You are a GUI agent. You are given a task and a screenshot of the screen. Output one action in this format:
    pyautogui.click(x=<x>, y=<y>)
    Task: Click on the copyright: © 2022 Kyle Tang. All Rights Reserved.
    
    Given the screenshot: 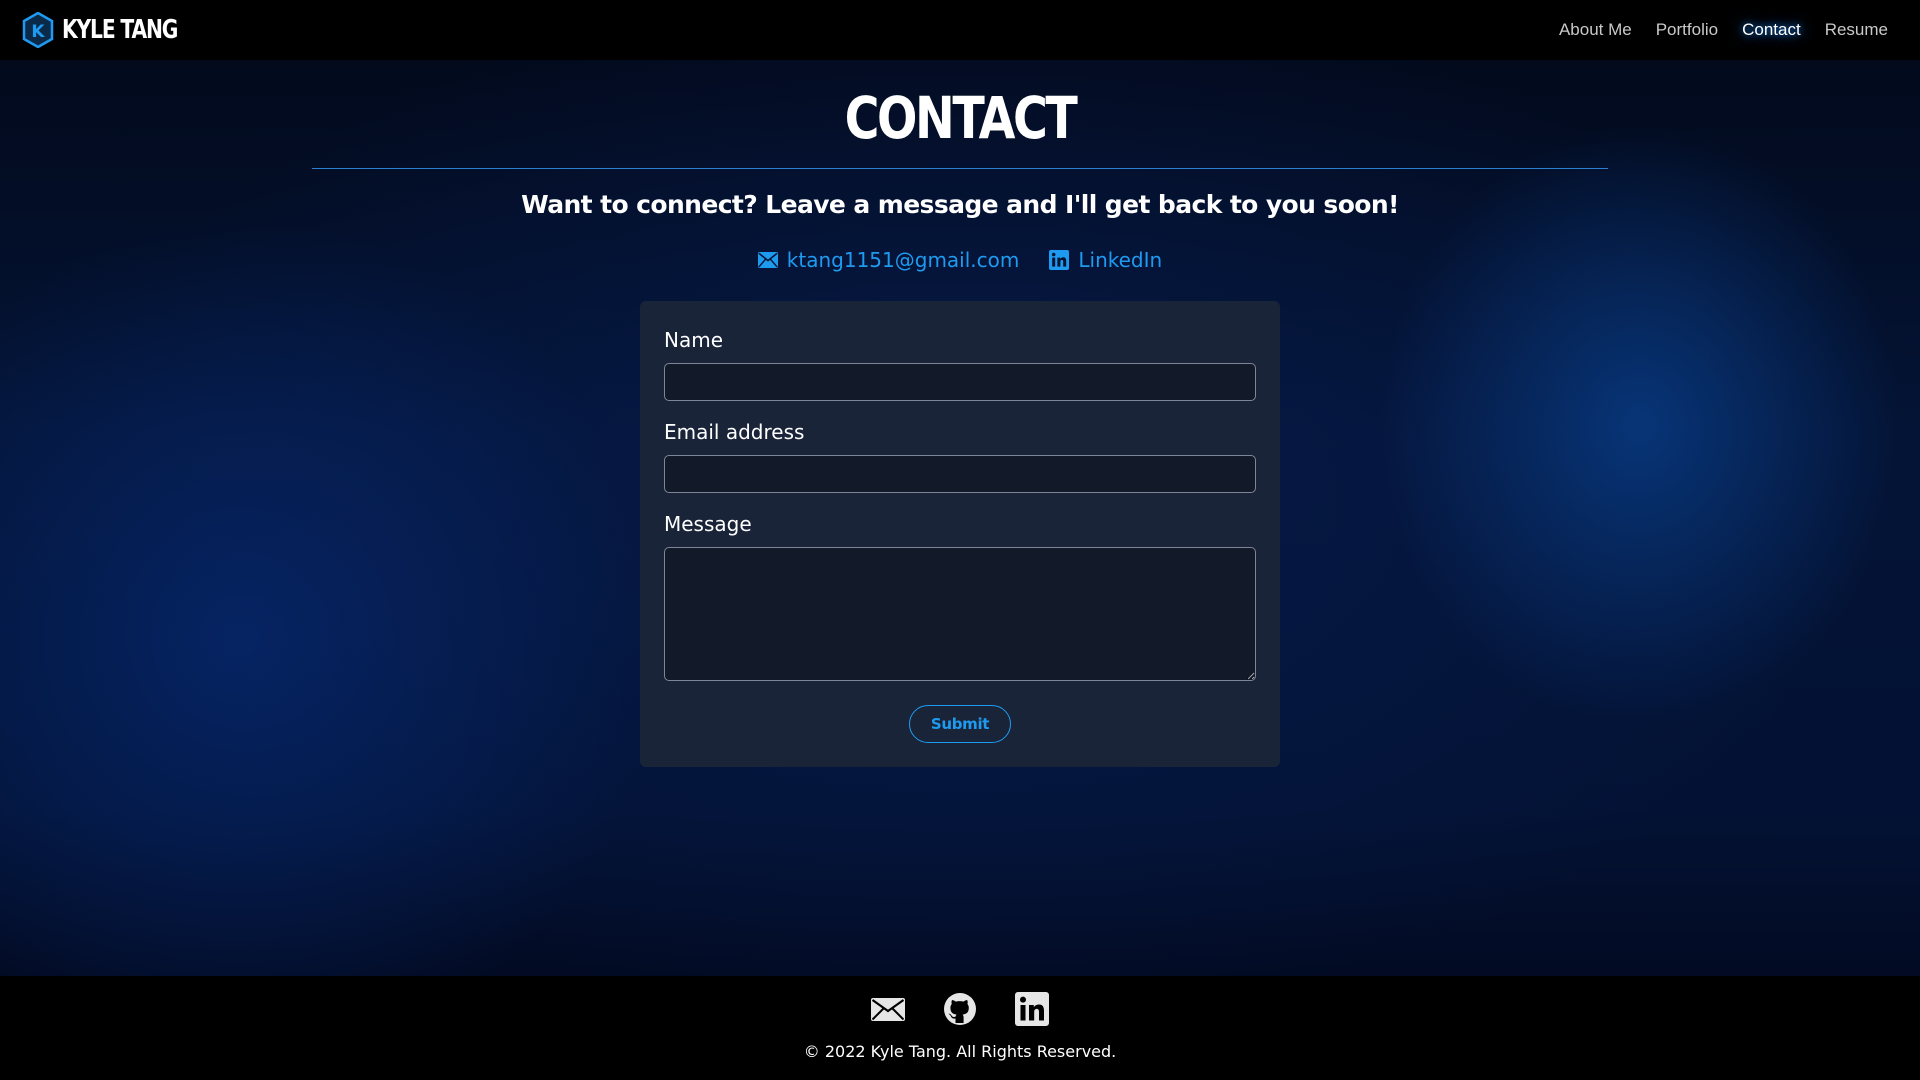 What is the action you would take?
    pyautogui.click(x=960, y=1051)
    